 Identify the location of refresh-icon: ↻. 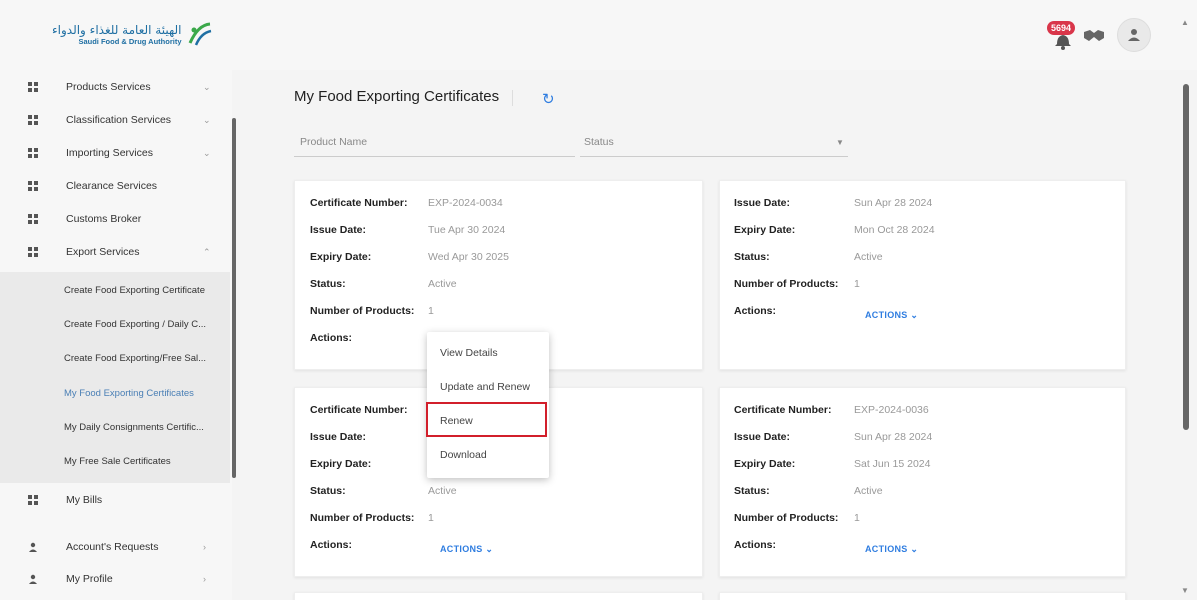
(548, 99).